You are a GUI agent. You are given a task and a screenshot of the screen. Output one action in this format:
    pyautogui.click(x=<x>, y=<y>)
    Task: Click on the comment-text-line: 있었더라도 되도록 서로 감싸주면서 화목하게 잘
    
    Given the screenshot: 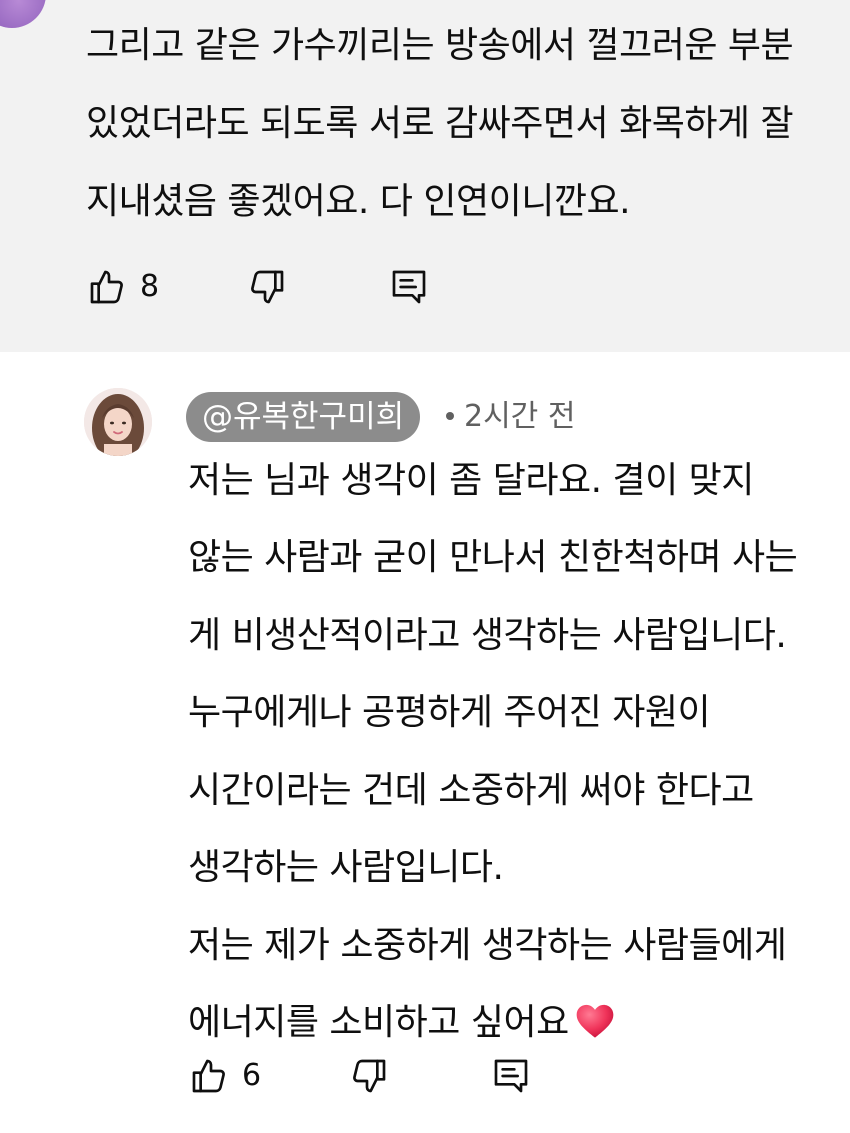 What is the action you would take?
    pyautogui.click(x=440, y=123)
    